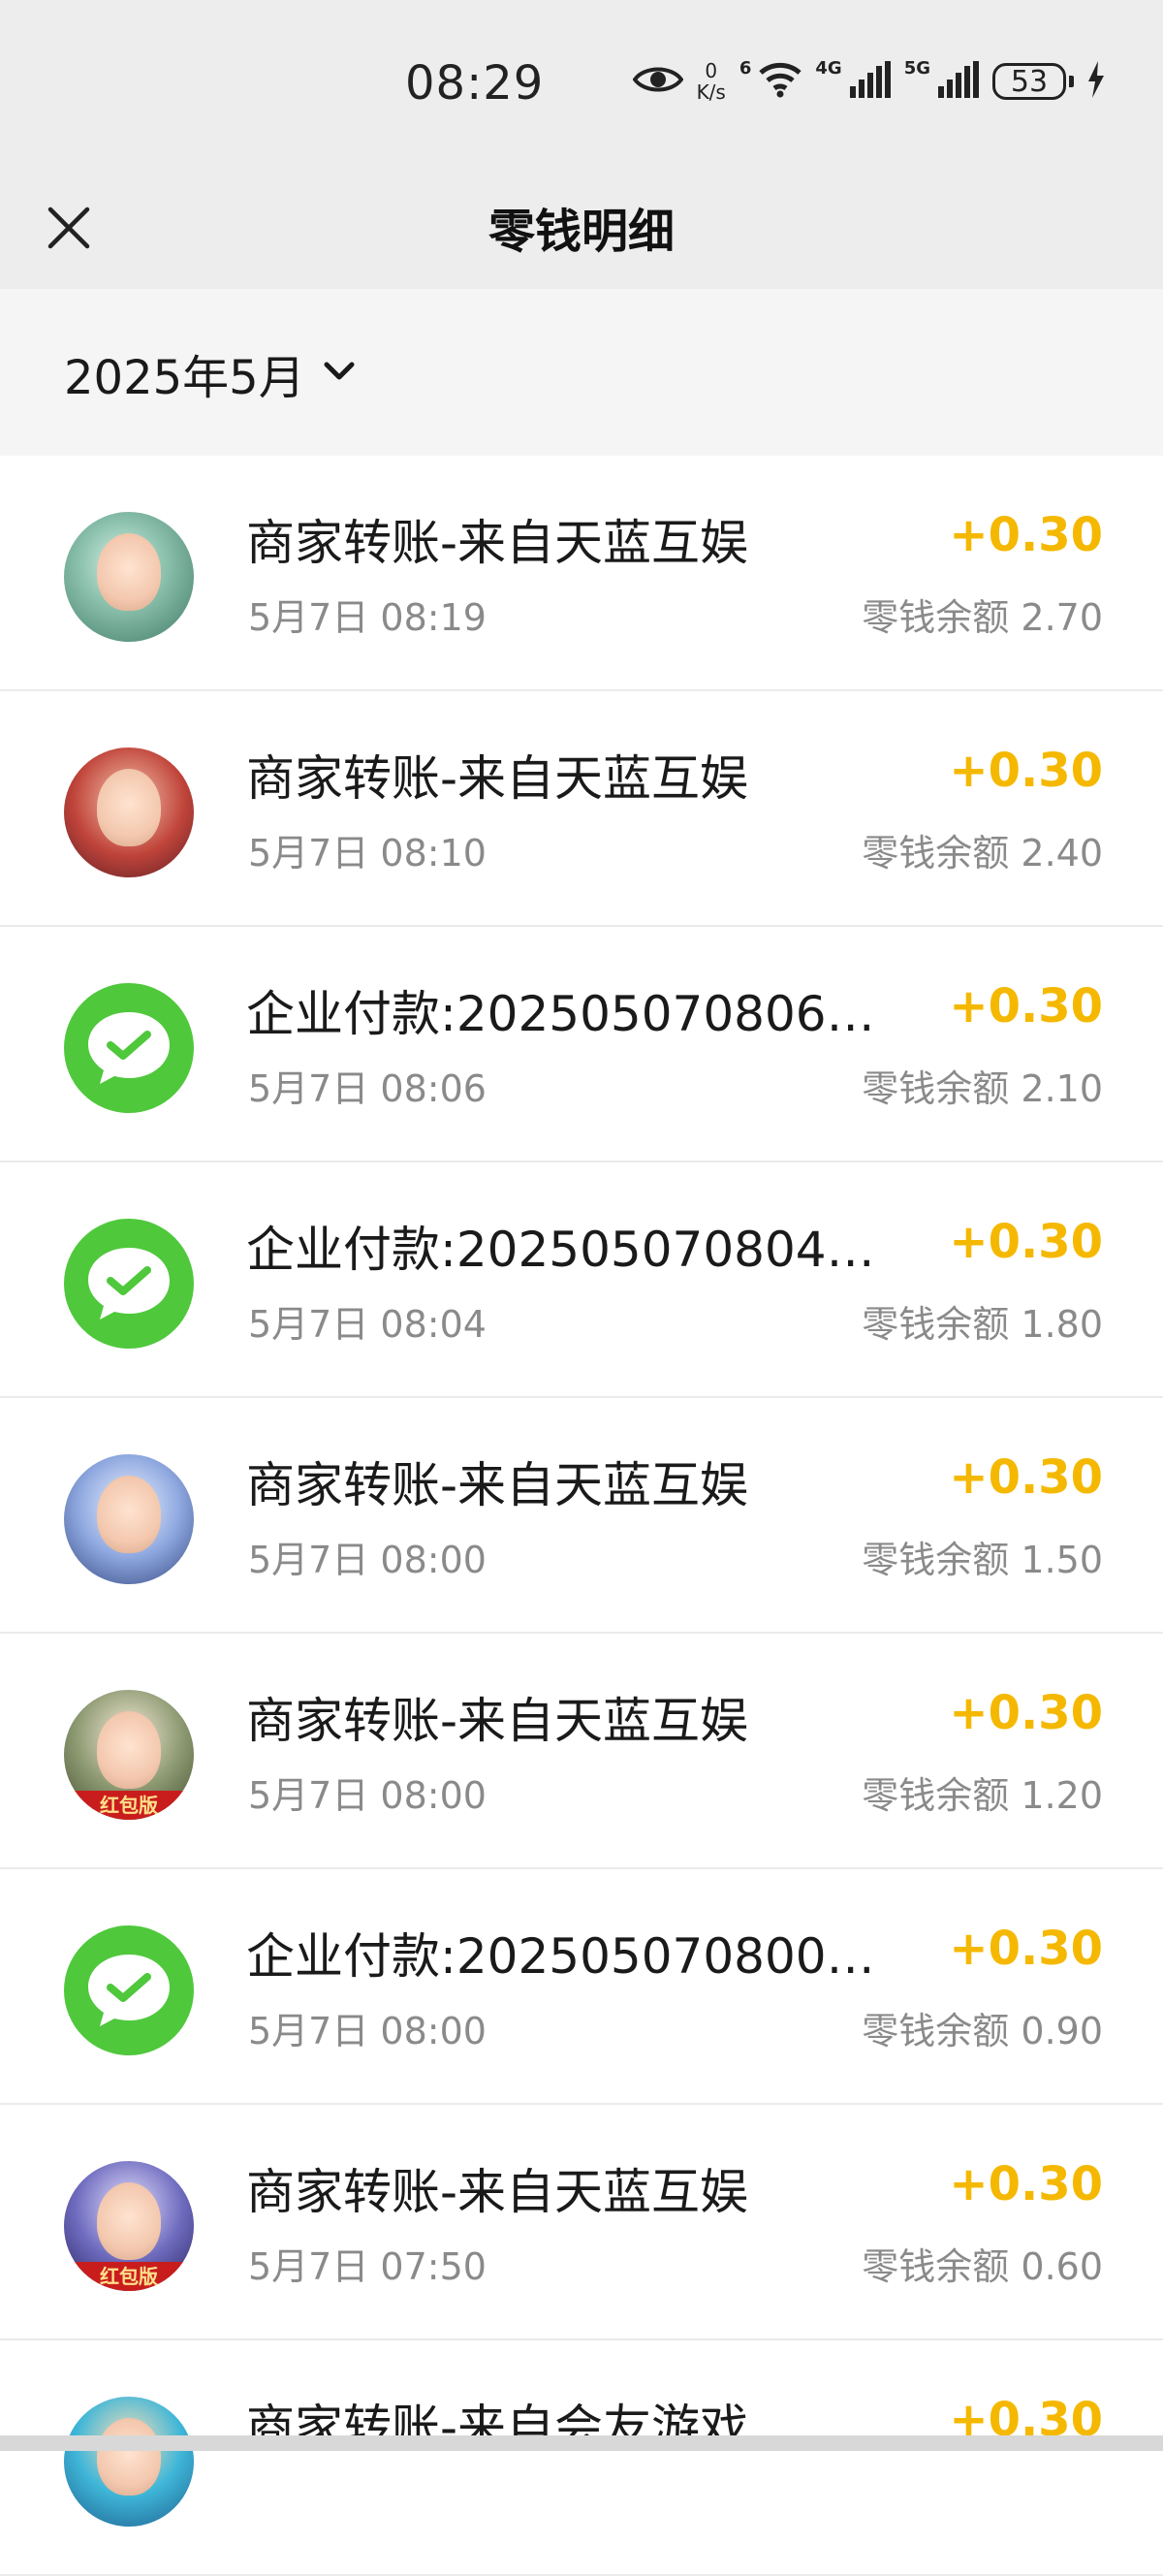 Image resolution: width=1163 pixels, height=2576 pixels. Describe the element at coordinates (1062, 1324) in the screenshot. I see `balance-value: 1.80` at that location.